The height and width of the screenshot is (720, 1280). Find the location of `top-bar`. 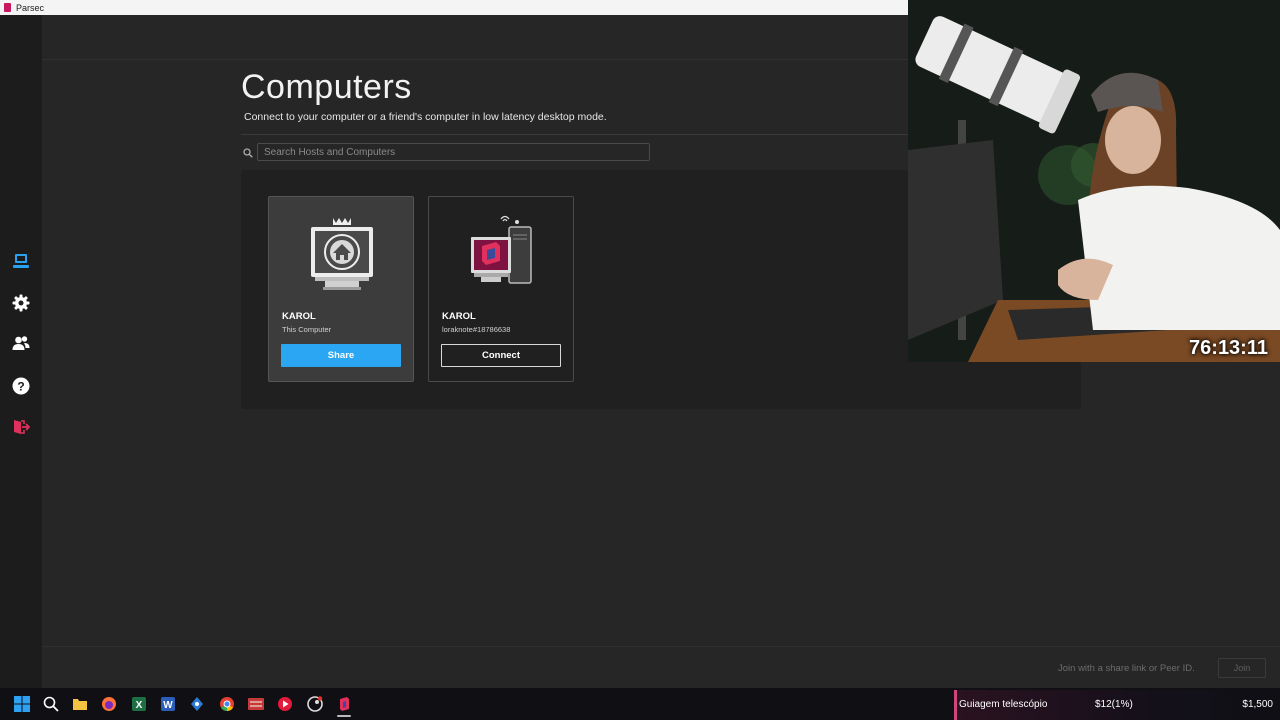

top-bar is located at coordinates (475, 37).